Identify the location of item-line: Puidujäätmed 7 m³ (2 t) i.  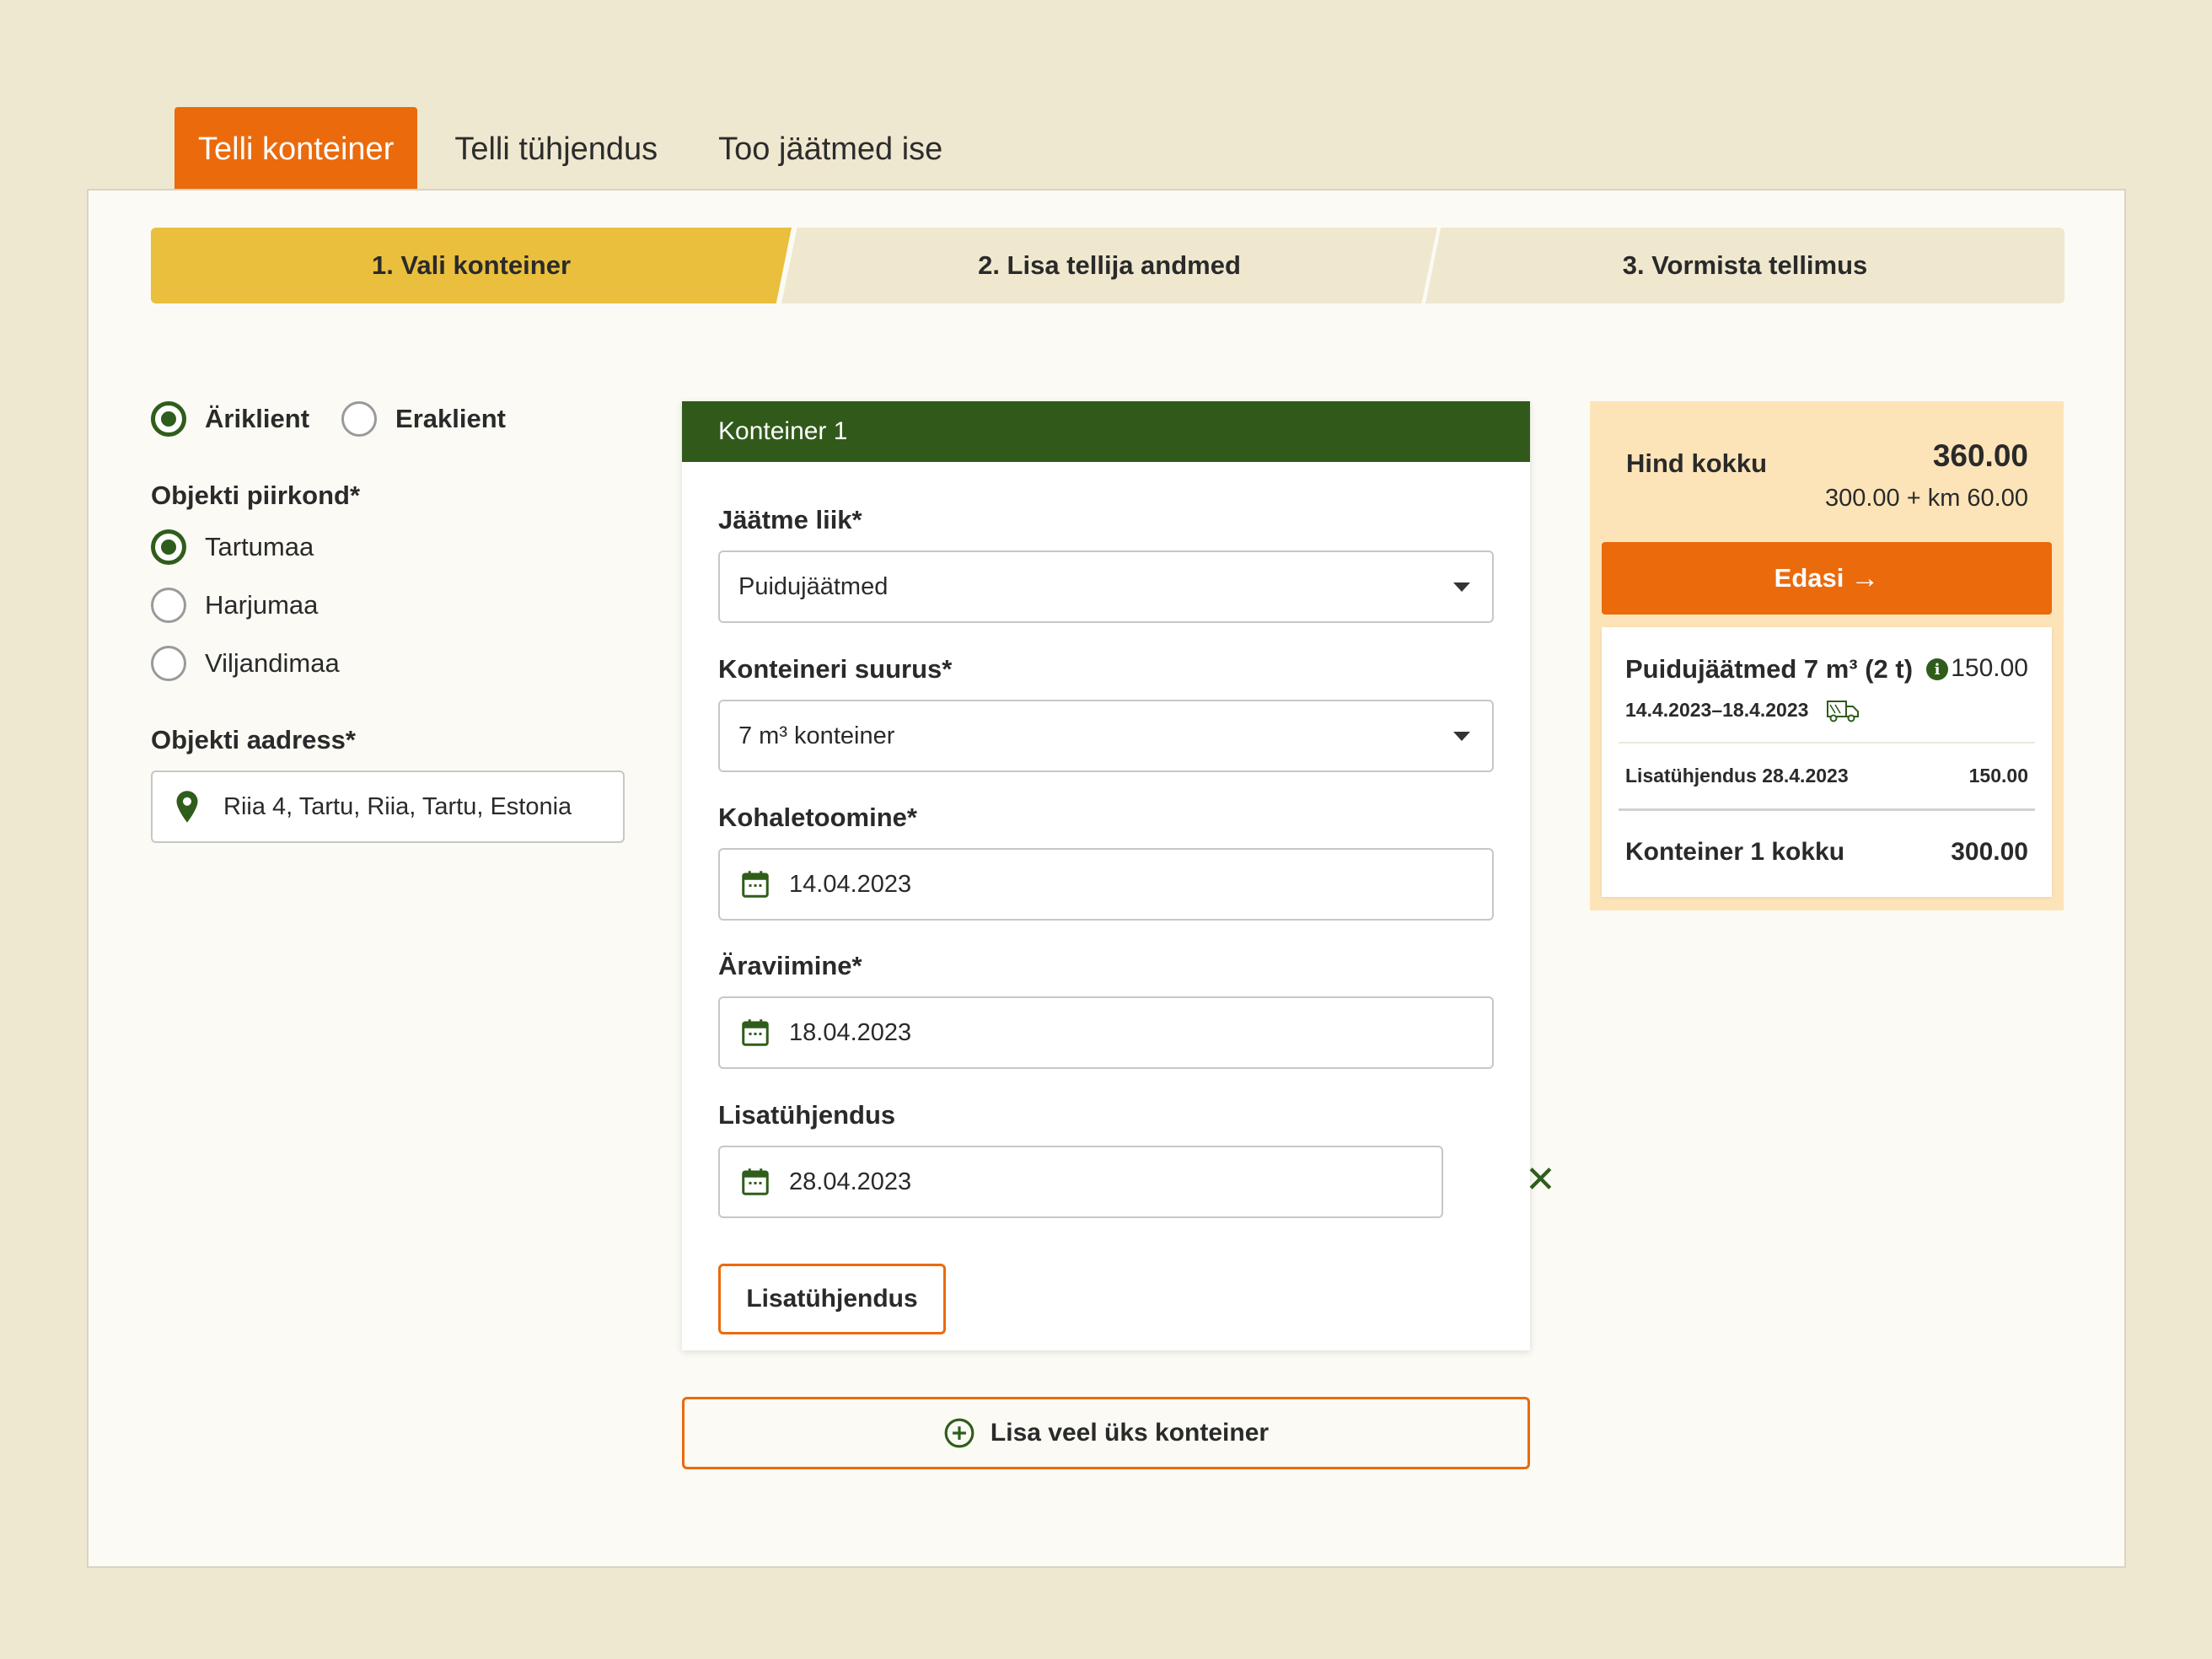
(1787, 669).